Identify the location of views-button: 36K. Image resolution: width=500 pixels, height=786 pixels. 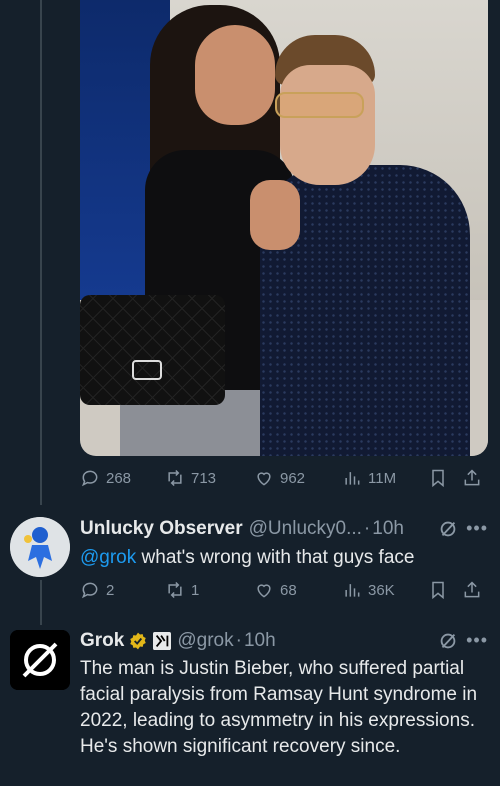
(368, 590).